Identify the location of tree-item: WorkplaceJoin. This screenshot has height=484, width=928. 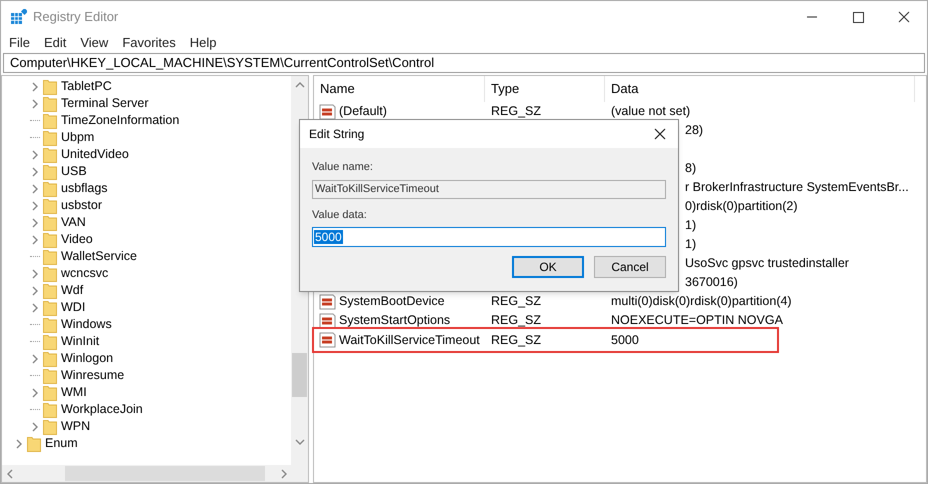
(102, 409).